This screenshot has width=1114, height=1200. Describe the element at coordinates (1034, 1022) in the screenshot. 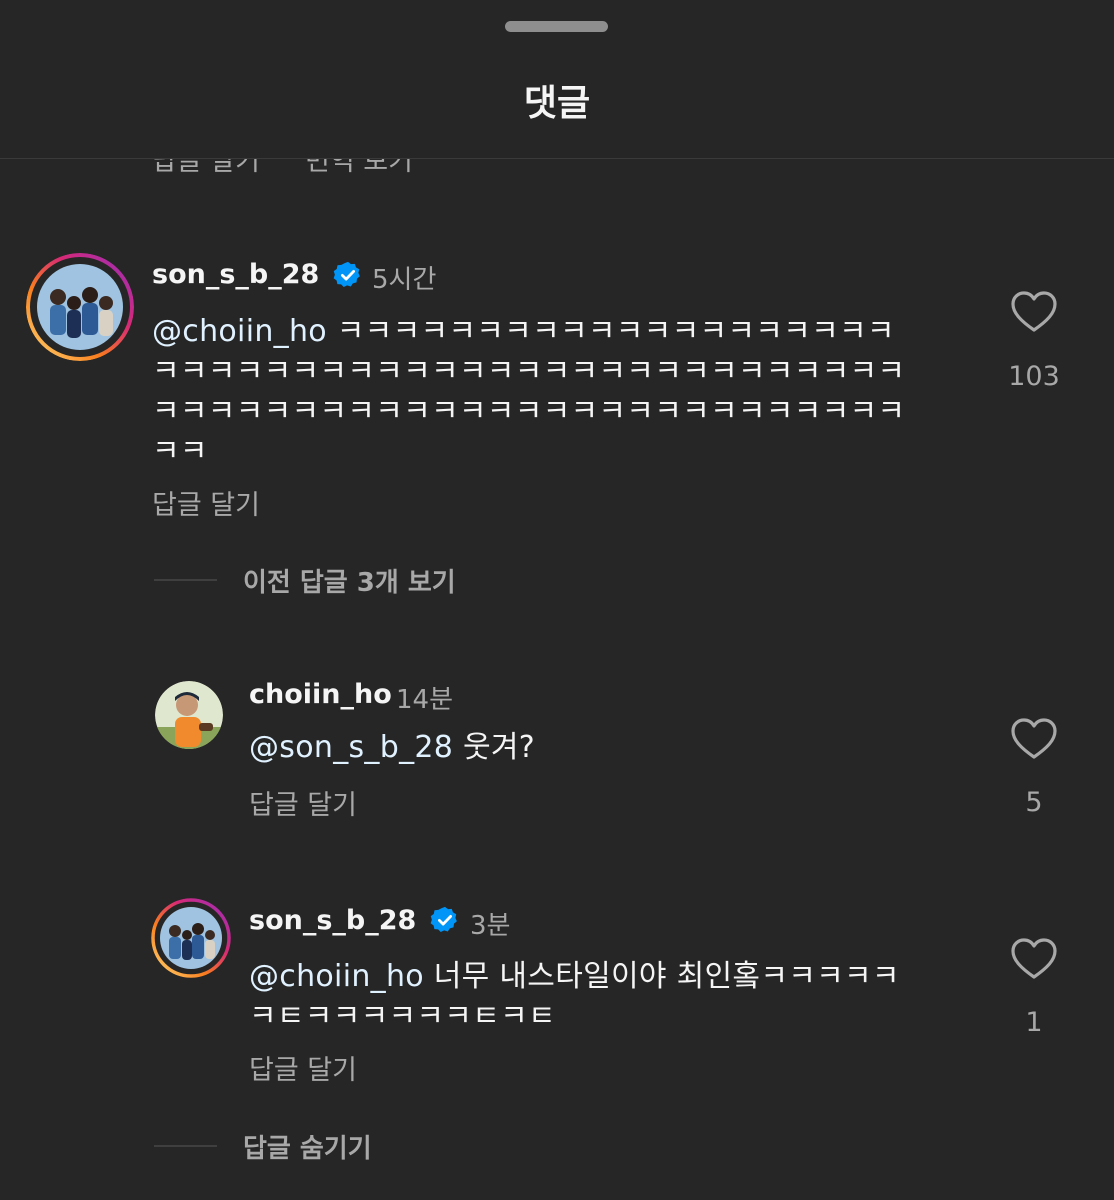

I see `like-count: 1` at that location.